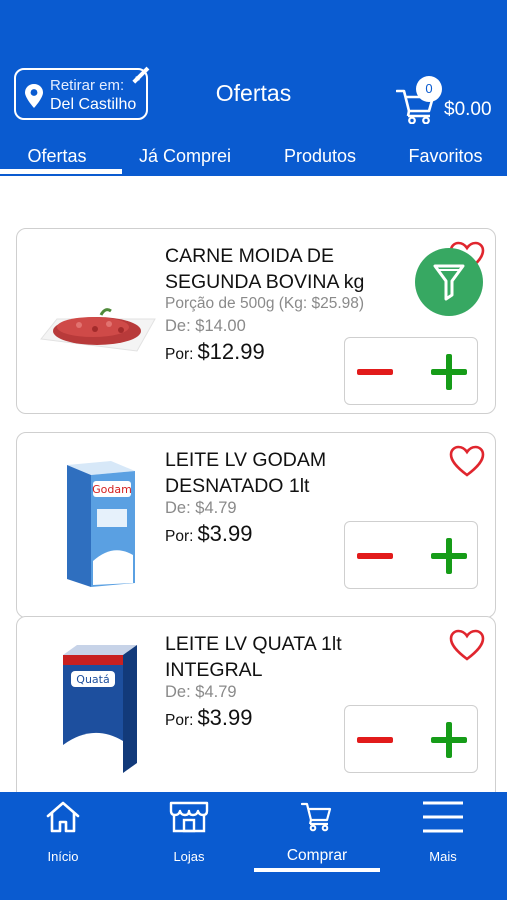  What do you see at coordinates (57, 156) in the screenshot?
I see `tab-ofertas: Ofertas` at bounding box center [57, 156].